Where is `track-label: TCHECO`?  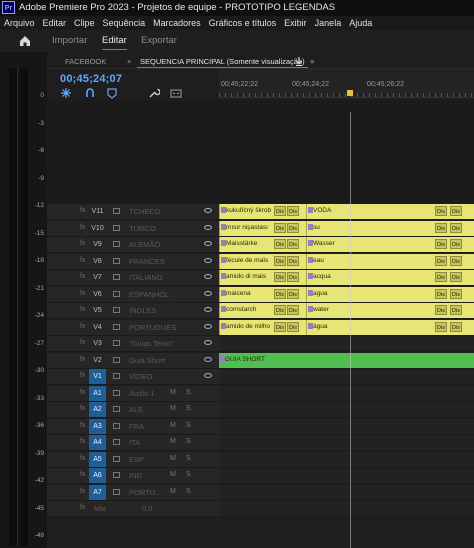 track-label: TCHECO is located at coordinates (145, 211).